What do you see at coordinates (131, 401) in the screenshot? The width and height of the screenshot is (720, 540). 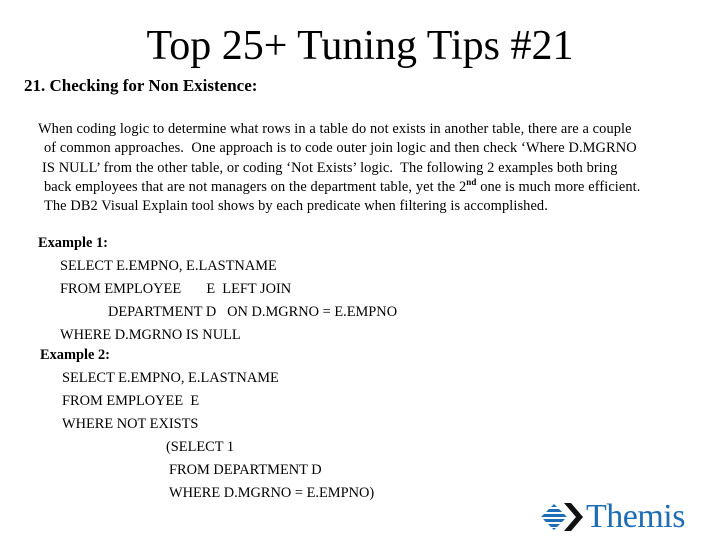 I see `code-line: FROM EMPLOYEE E` at bounding box center [131, 401].